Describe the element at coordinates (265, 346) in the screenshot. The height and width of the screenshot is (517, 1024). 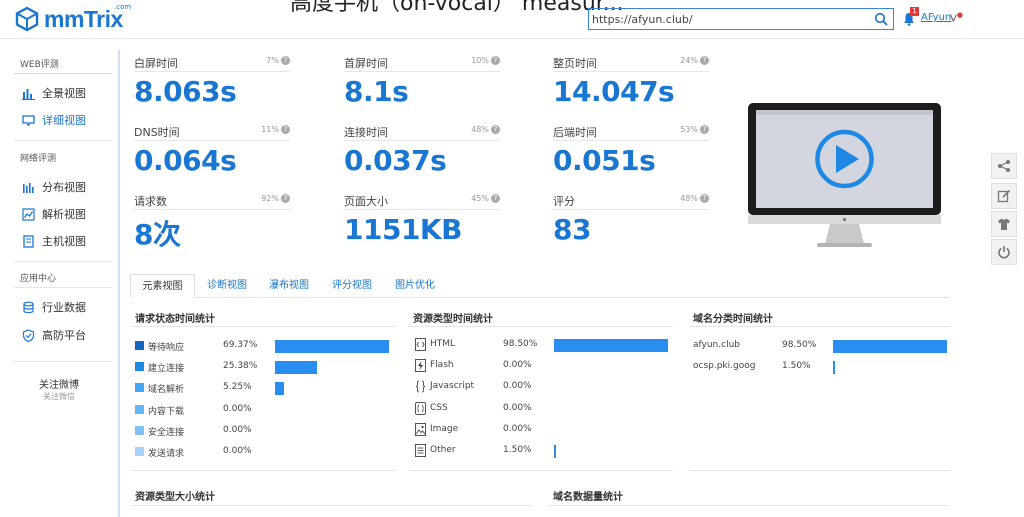
I see `status-row: 等待响应 69.37%` at that location.